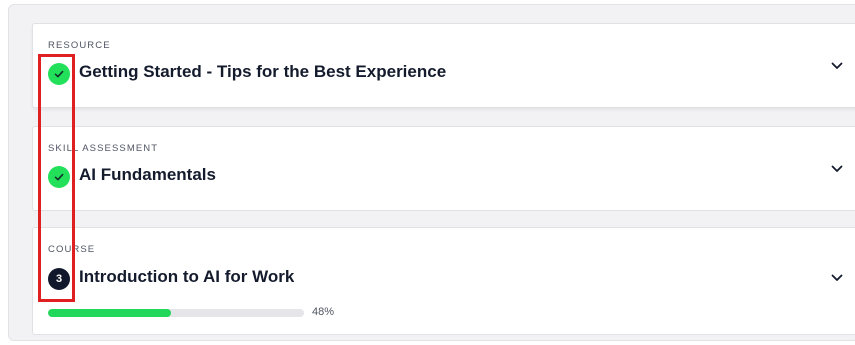  I want to click on progress-percent: 48%, so click(323, 312).